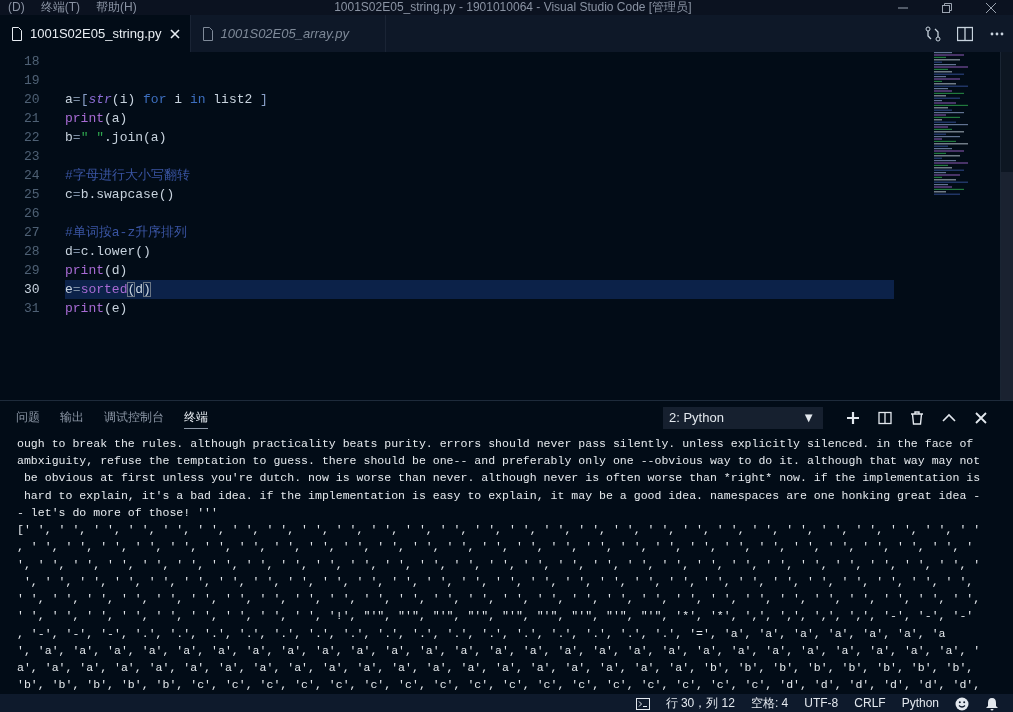 This screenshot has width=1013, height=712. What do you see at coordinates (32, 289) in the screenshot?
I see `line-number: 30` at bounding box center [32, 289].